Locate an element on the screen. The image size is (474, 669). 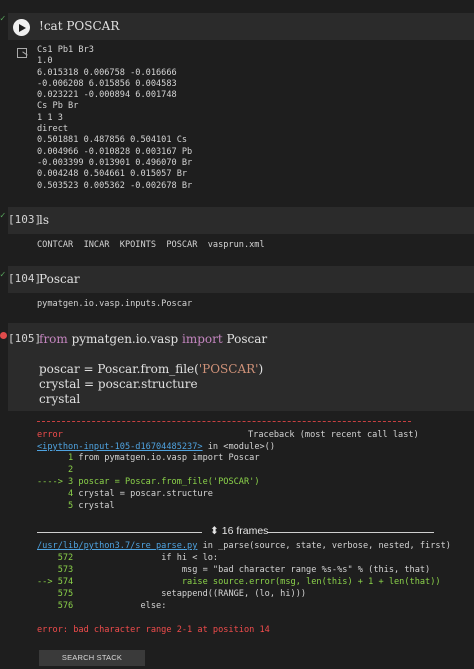
line-number: 573 is located at coordinates (58, 569).